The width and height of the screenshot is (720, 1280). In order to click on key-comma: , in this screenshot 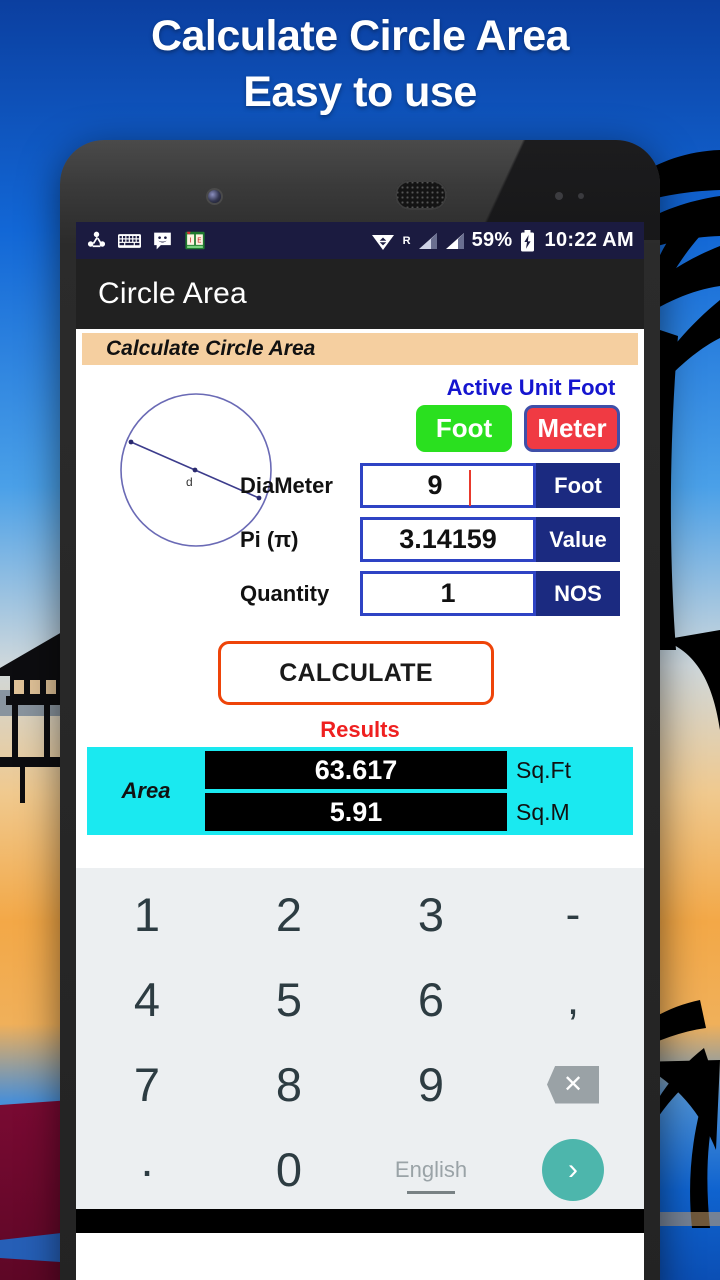, I will do `click(573, 999)`.